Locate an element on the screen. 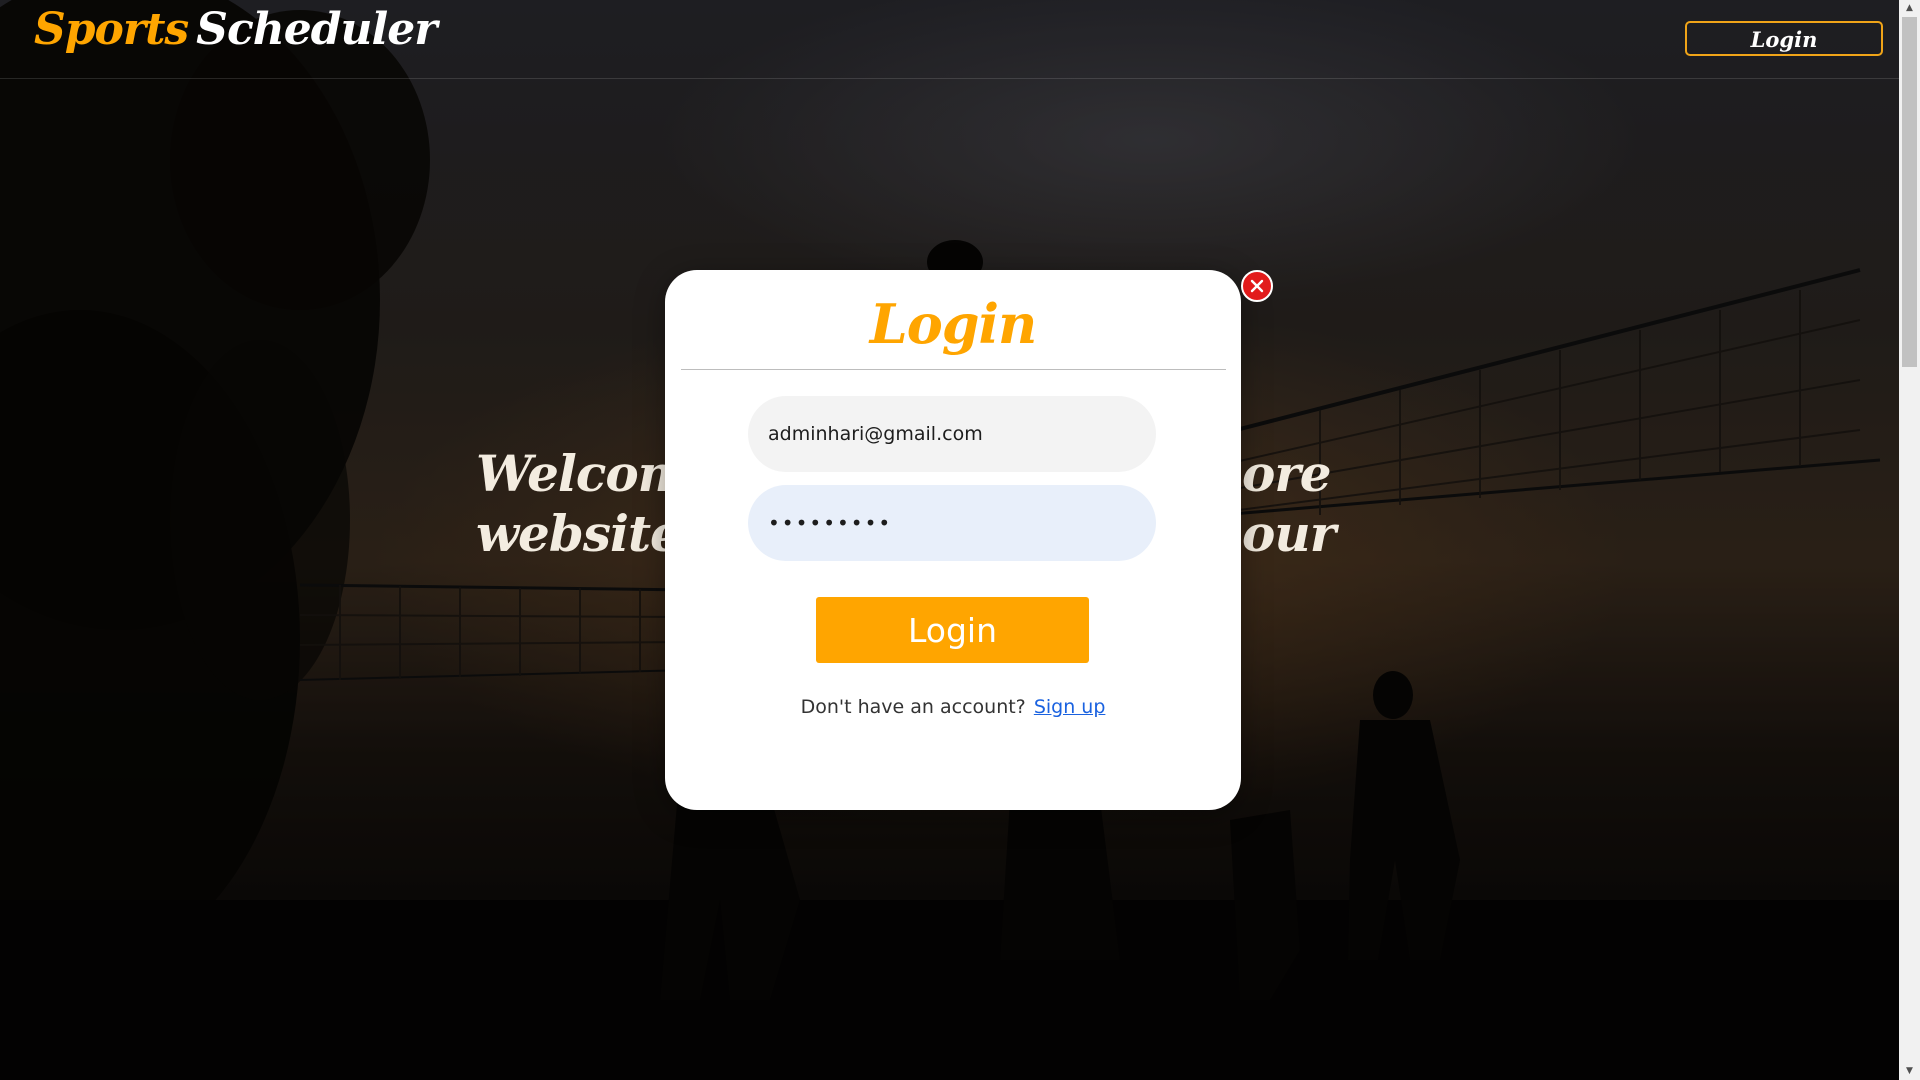  close-modal-button is located at coordinates (1257, 286).